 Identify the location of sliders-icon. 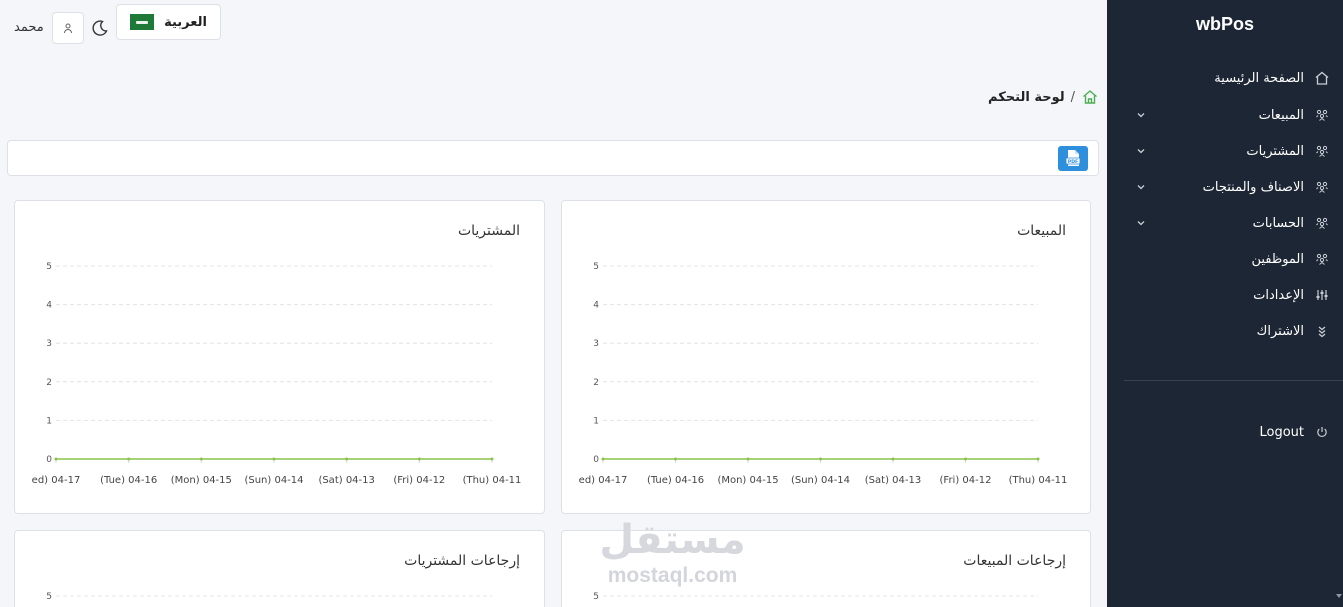
(1322, 295).